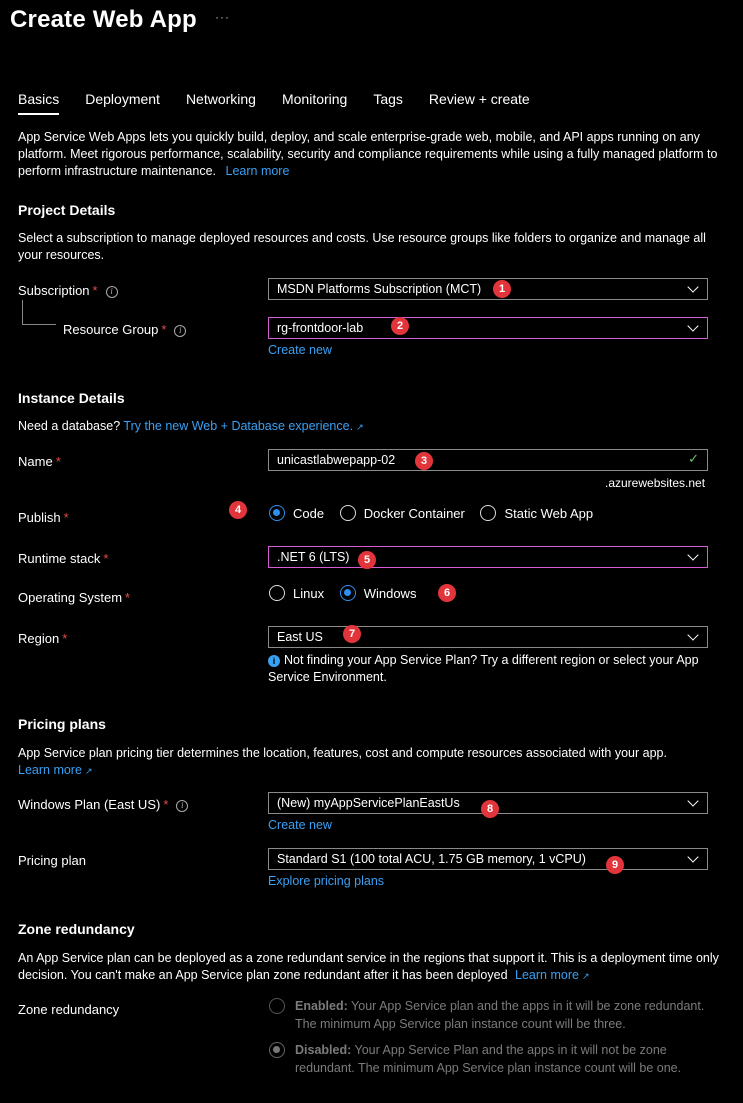 The height and width of the screenshot is (1103, 743). I want to click on callout-badge-7: 7, so click(352, 634).